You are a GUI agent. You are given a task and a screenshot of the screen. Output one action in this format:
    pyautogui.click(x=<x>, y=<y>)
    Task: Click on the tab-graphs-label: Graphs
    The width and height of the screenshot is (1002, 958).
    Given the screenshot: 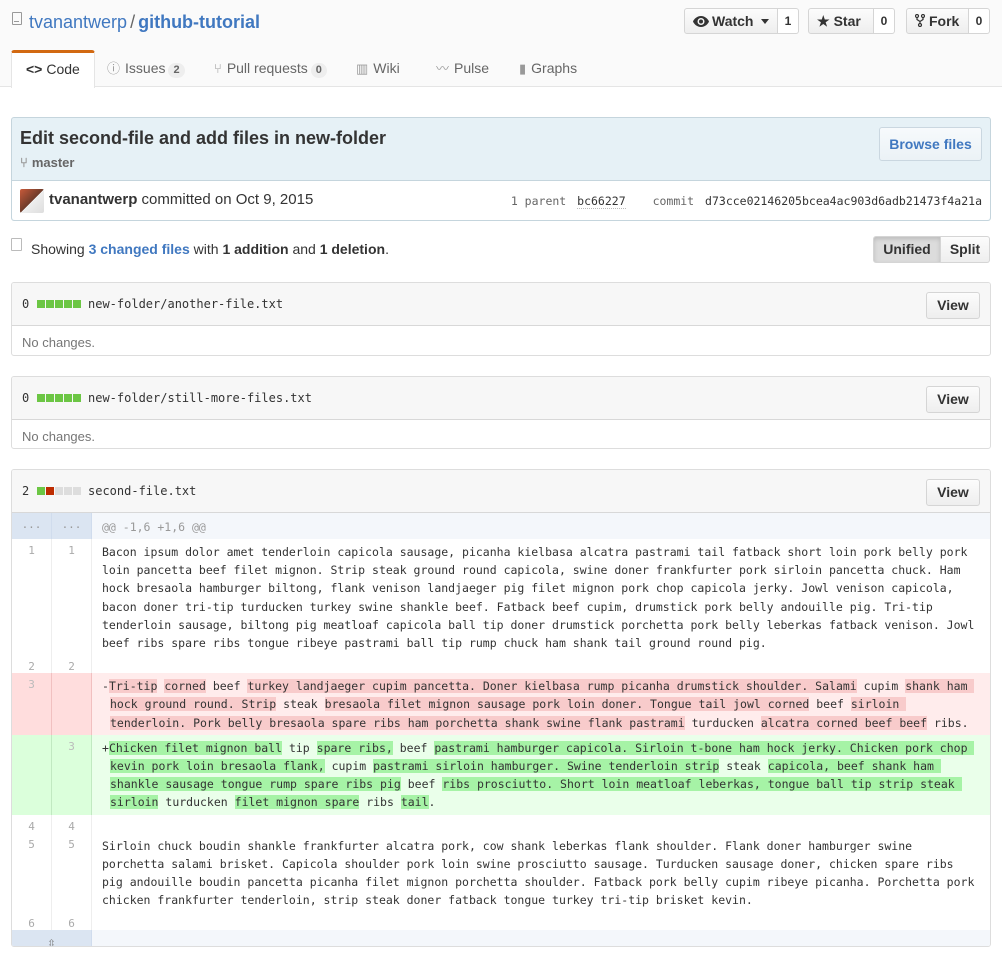 What is the action you would take?
    pyautogui.click(x=554, y=68)
    